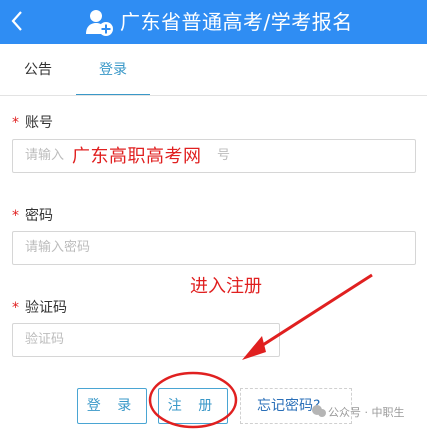 The image size is (427, 430). What do you see at coordinates (146, 340) in the screenshot?
I see `captcha-input: 验证码` at bounding box center [146, 340].